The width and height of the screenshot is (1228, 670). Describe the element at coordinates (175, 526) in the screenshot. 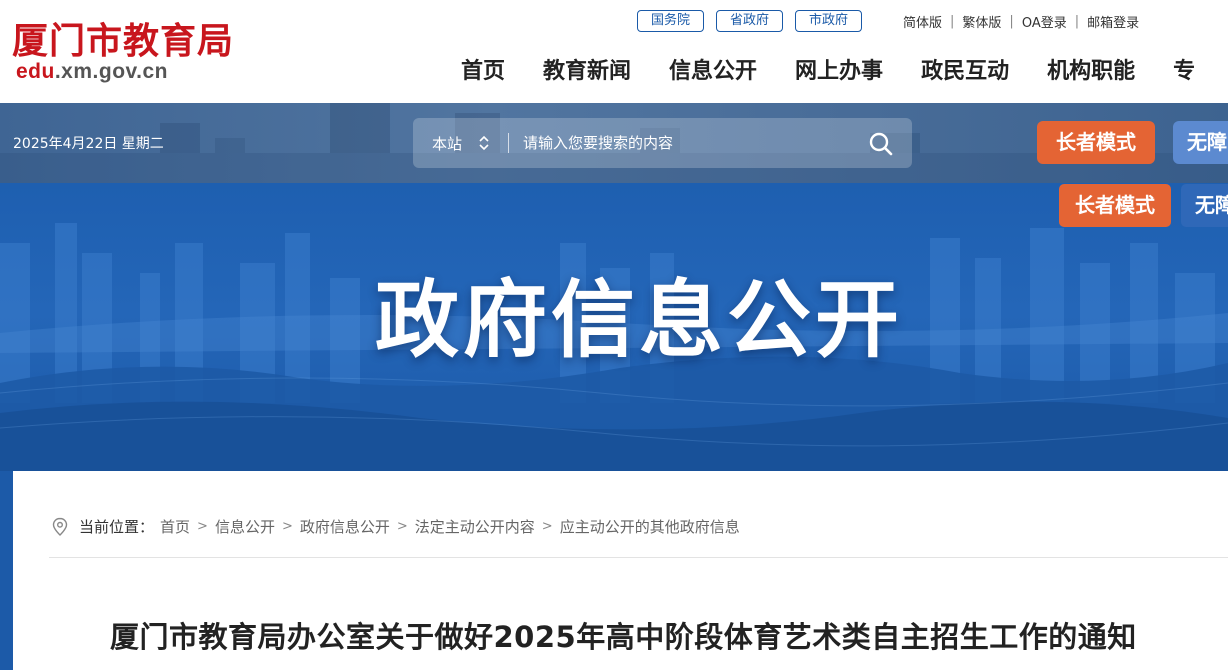

I see `breadcrumb-home: 首页` at that location.